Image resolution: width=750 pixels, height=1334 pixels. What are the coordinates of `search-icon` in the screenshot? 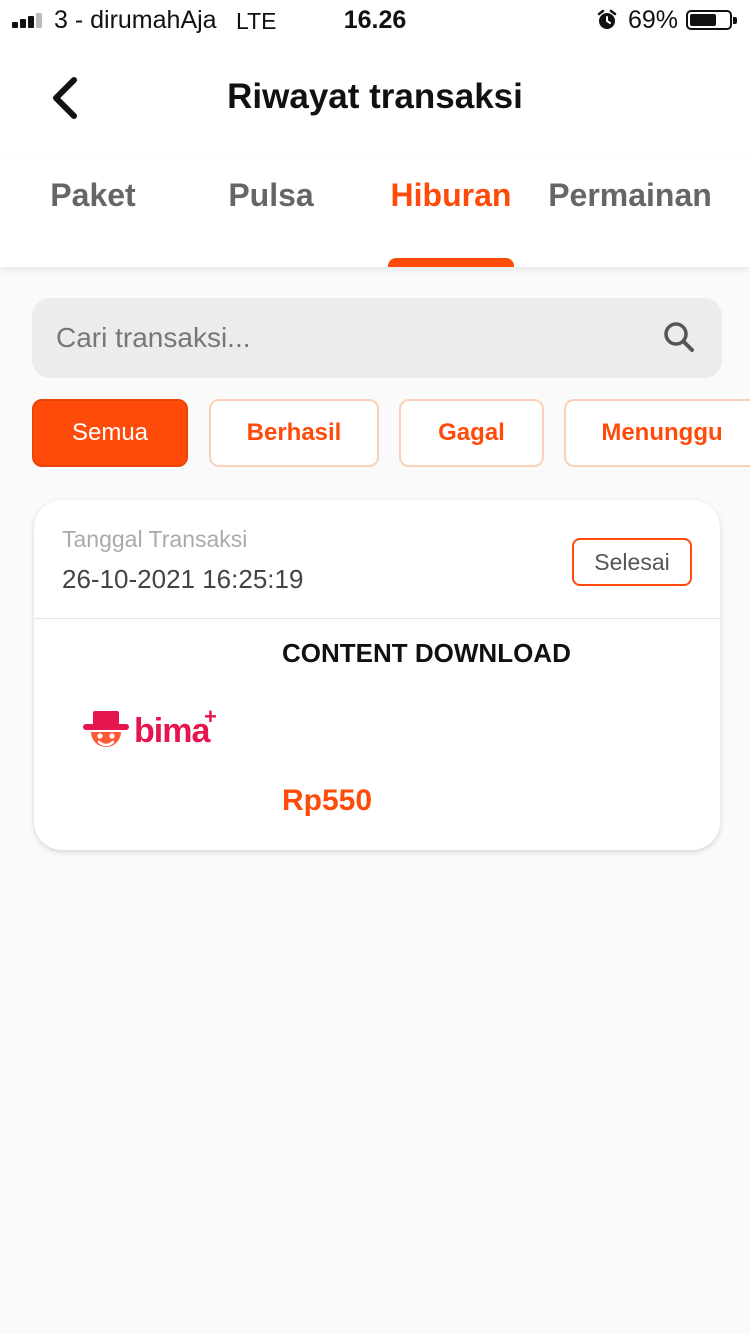 It's located at (679, 337).